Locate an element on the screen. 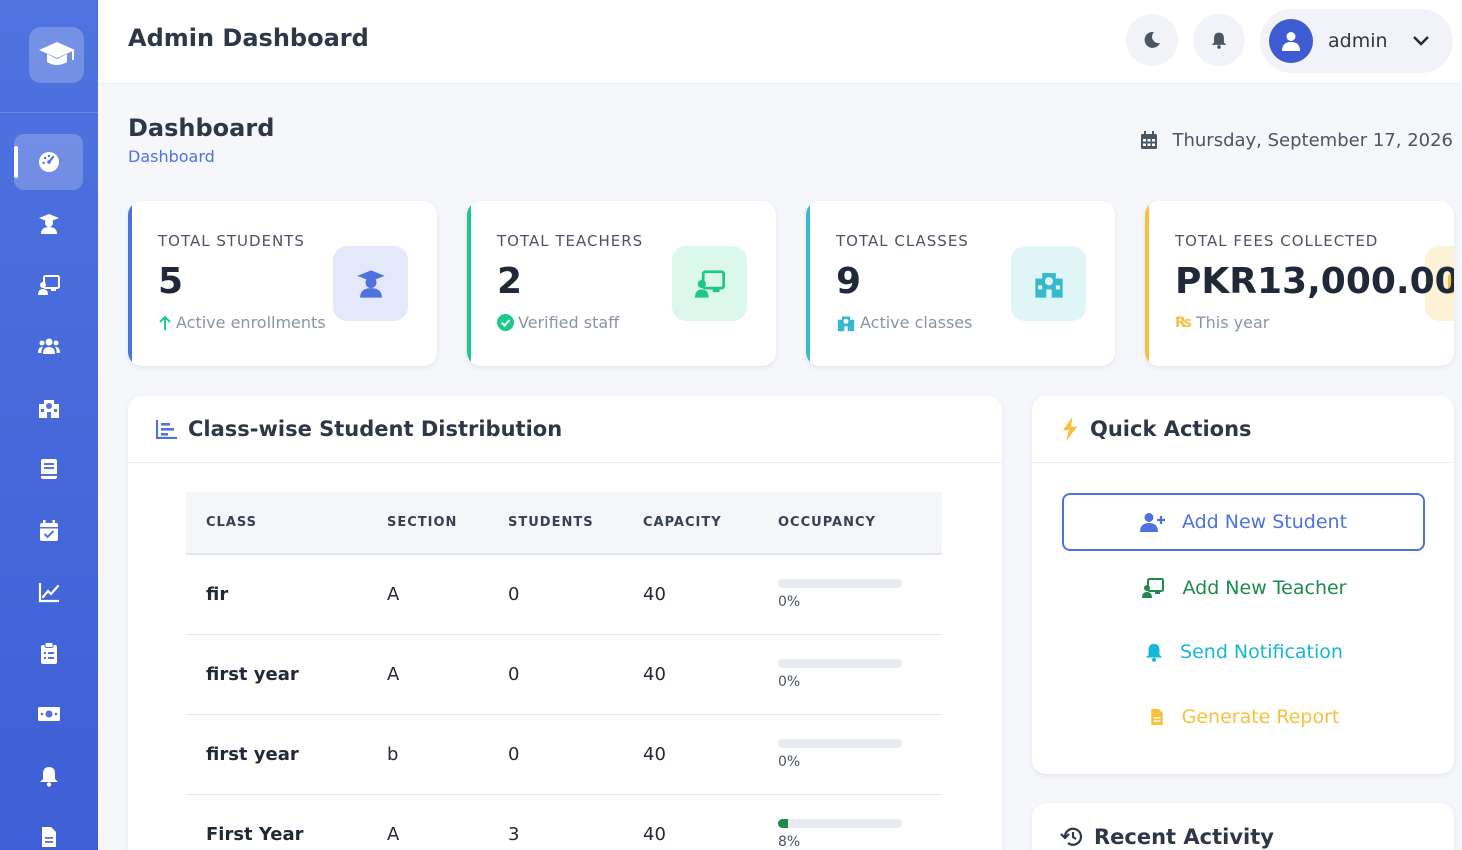  recent-activity-panel: Recent Activity is located at coordinates (1243, 826).